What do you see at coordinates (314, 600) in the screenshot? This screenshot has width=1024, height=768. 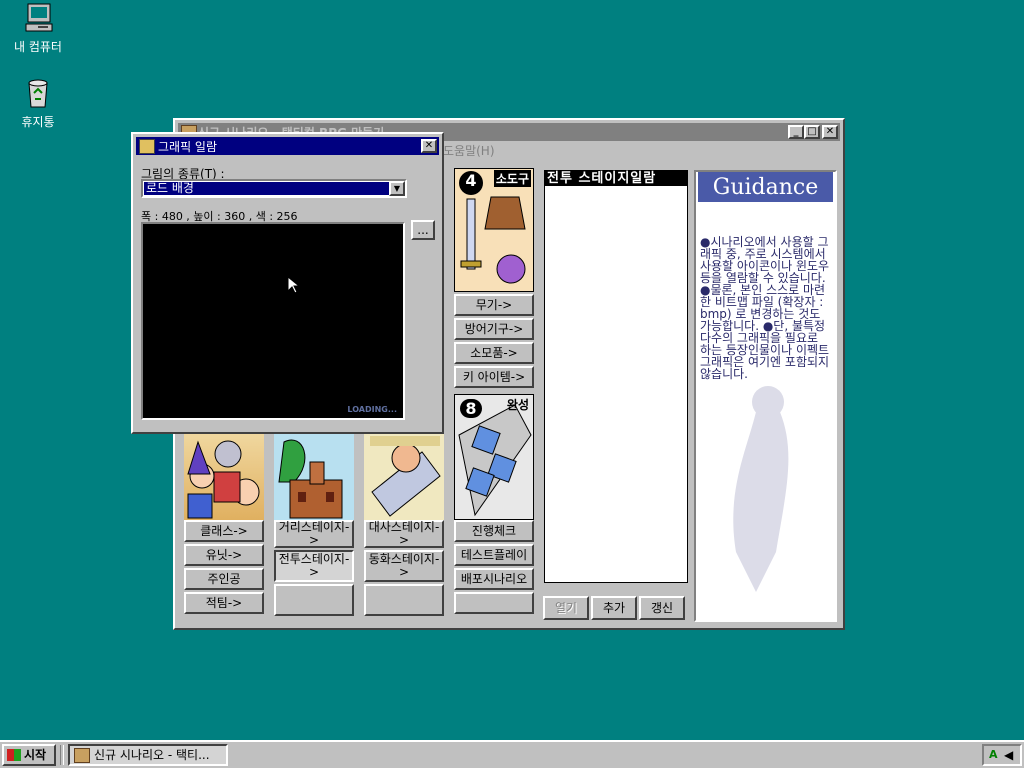 I see `stage-blank-button` at bounding box center [314, 600].